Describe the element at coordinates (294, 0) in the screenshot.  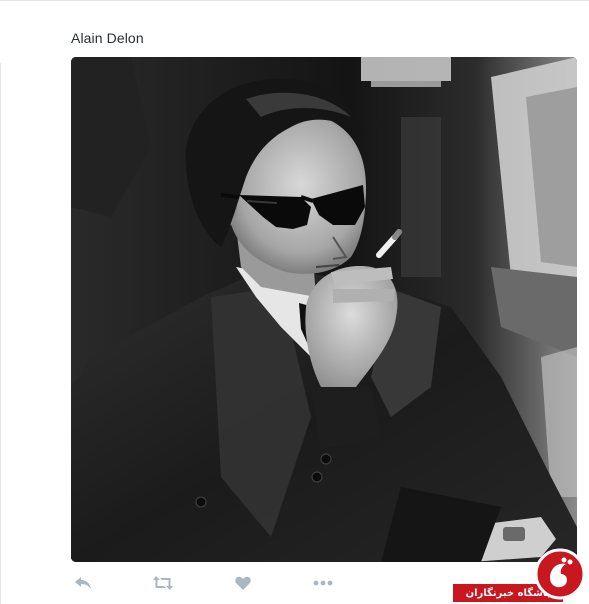
I see `top-divider` at that location.